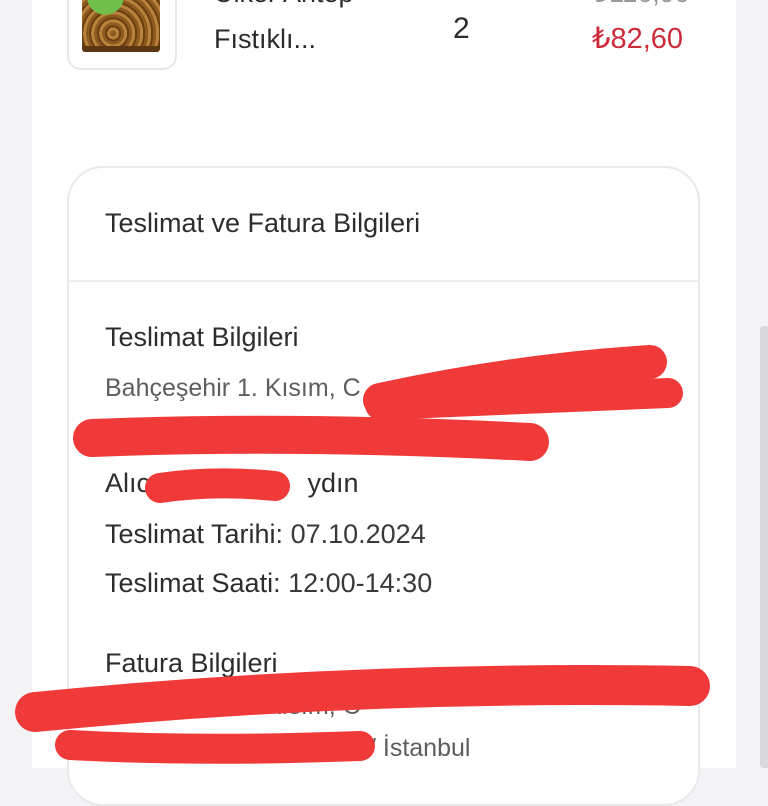  Describe the element at coordinates (638, 39) in the screenshot. I see `product-price-discounted: ₺82,60` at that location.